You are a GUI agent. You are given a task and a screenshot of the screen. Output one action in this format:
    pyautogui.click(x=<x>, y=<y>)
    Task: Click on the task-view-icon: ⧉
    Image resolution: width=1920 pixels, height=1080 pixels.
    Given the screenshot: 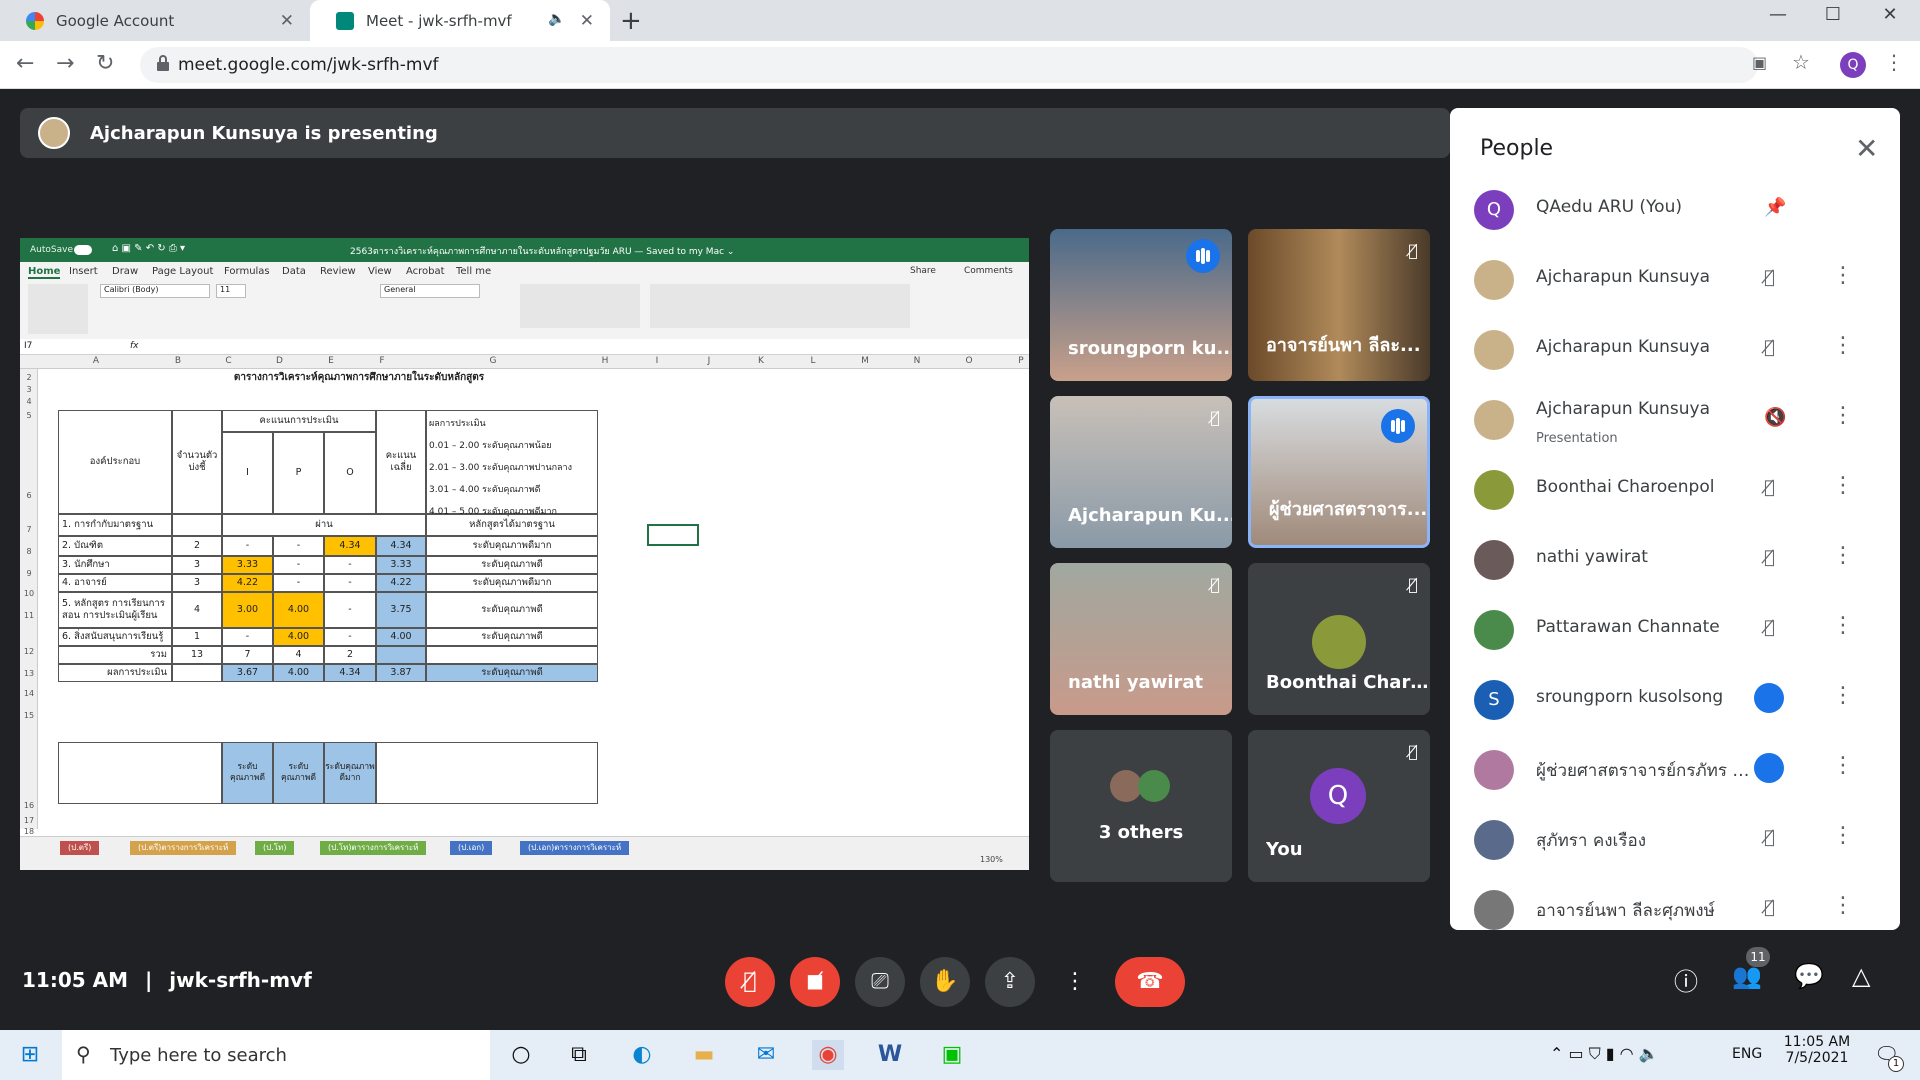 What is the action you would take?
    pyautogui.click(x=579, y=1055)
    